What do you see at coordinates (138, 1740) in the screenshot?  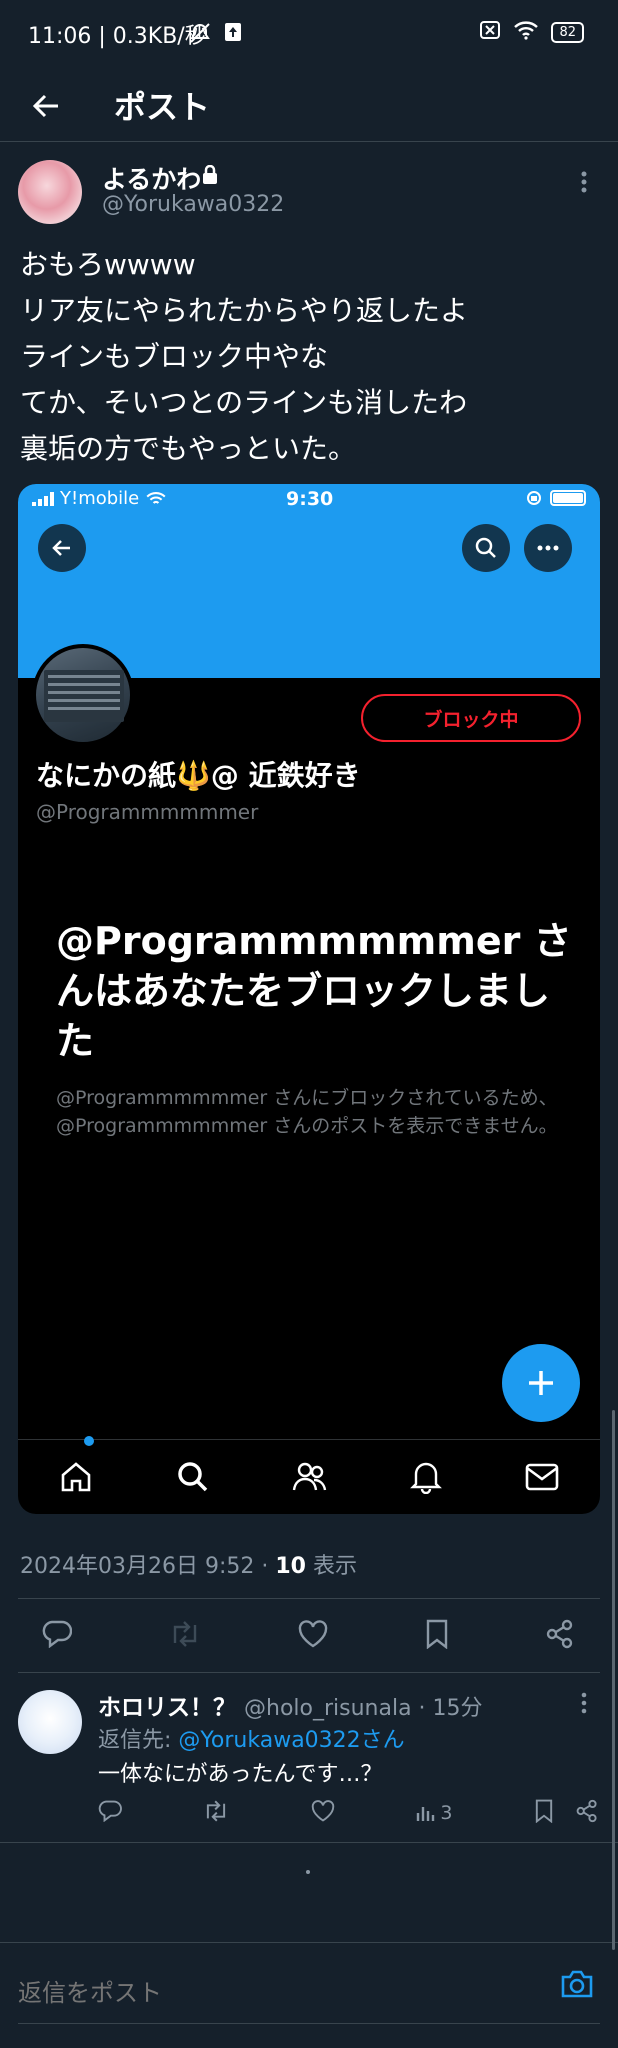 I see `reply-to-prefix: 返信先:` at bounding box center [138, 1740].